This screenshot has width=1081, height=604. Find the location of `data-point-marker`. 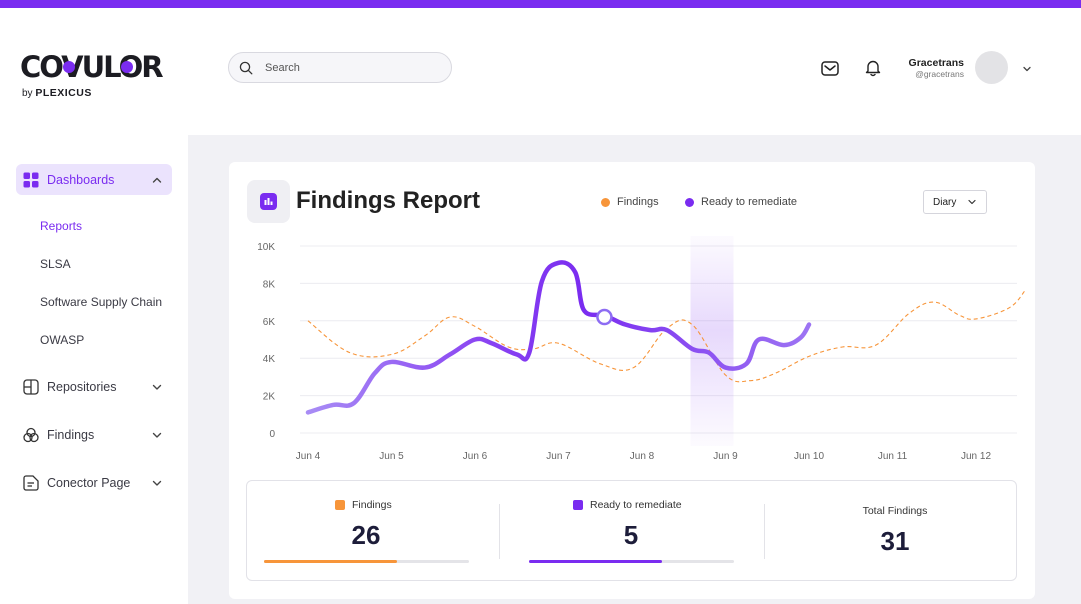

data-point-marker is located at coordinates (604, 317).